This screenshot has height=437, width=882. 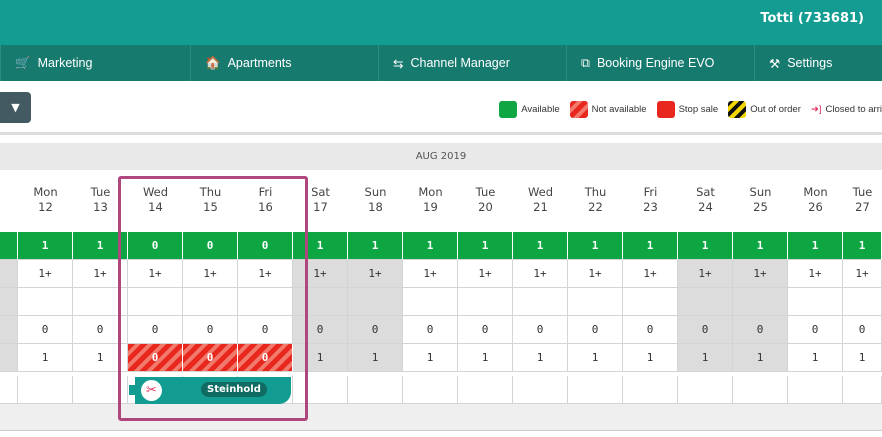 I want to click on stop-sale-swatch, so click(x=665, y=109).